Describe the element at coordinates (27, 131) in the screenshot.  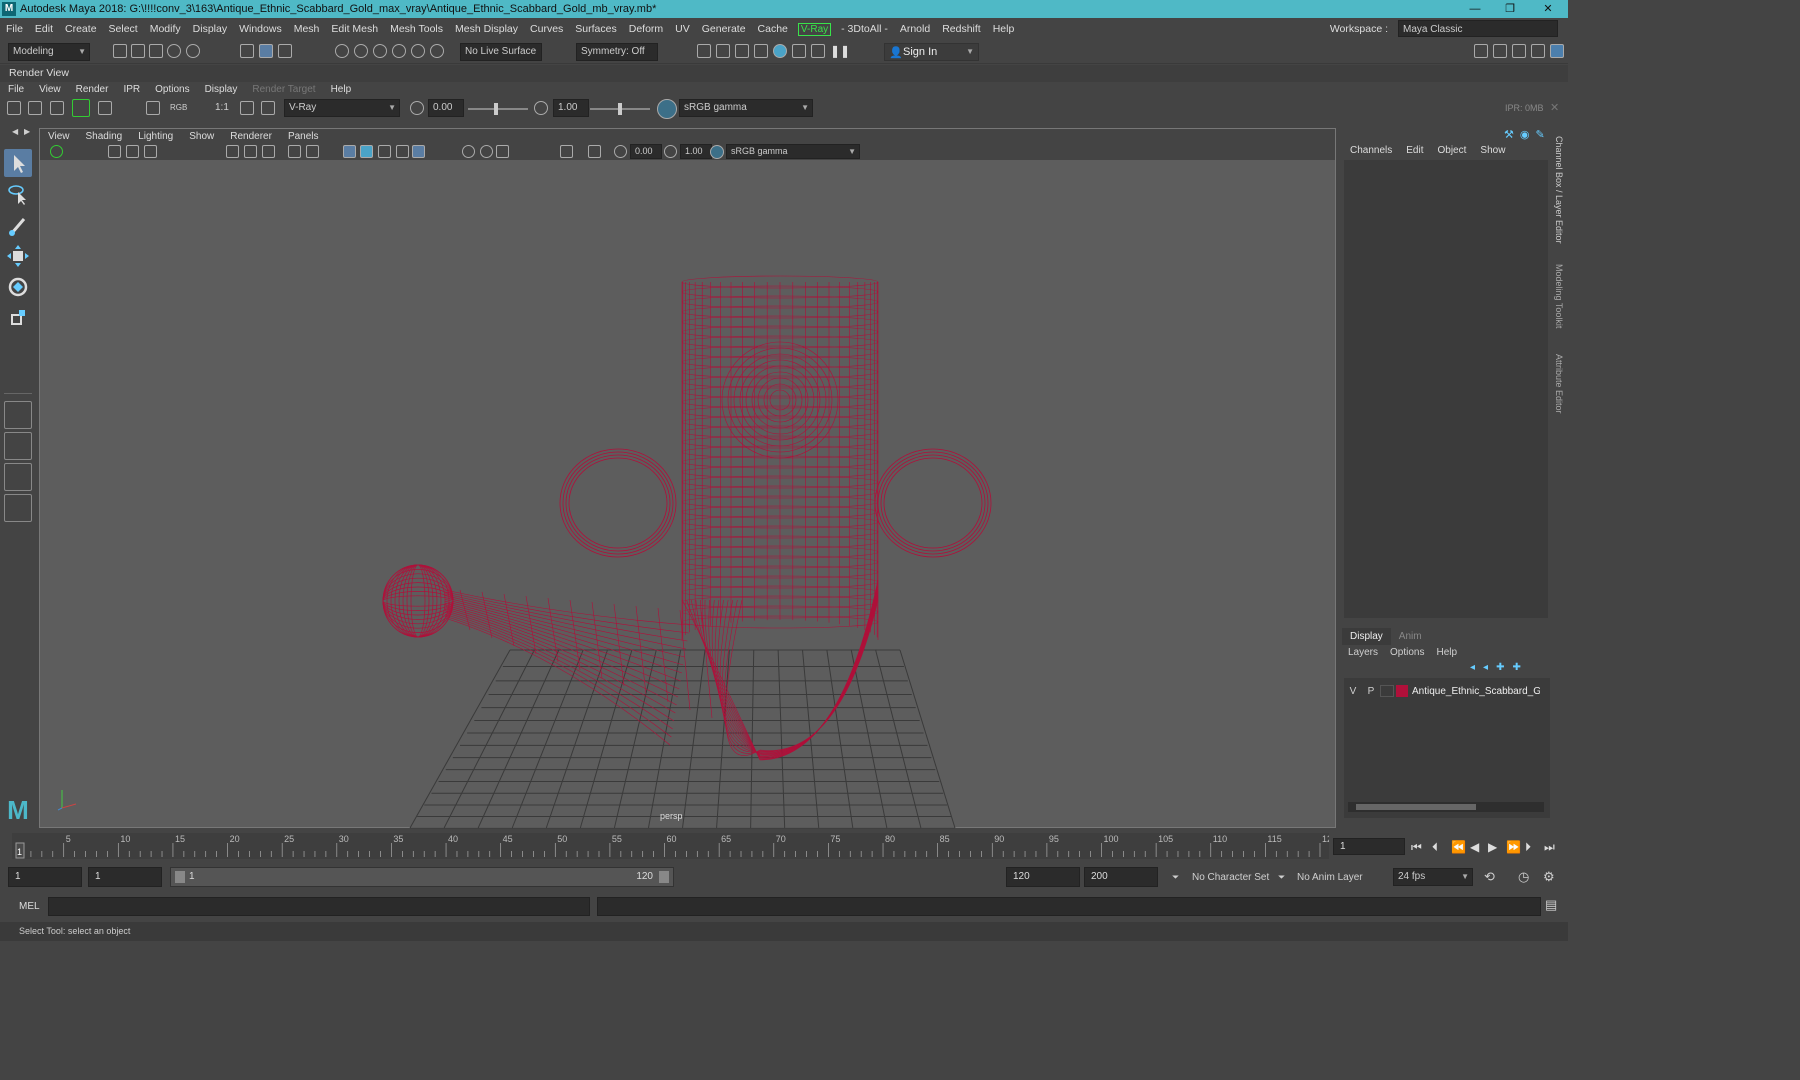
I see `collapse-right-icon: ▶` at that location.